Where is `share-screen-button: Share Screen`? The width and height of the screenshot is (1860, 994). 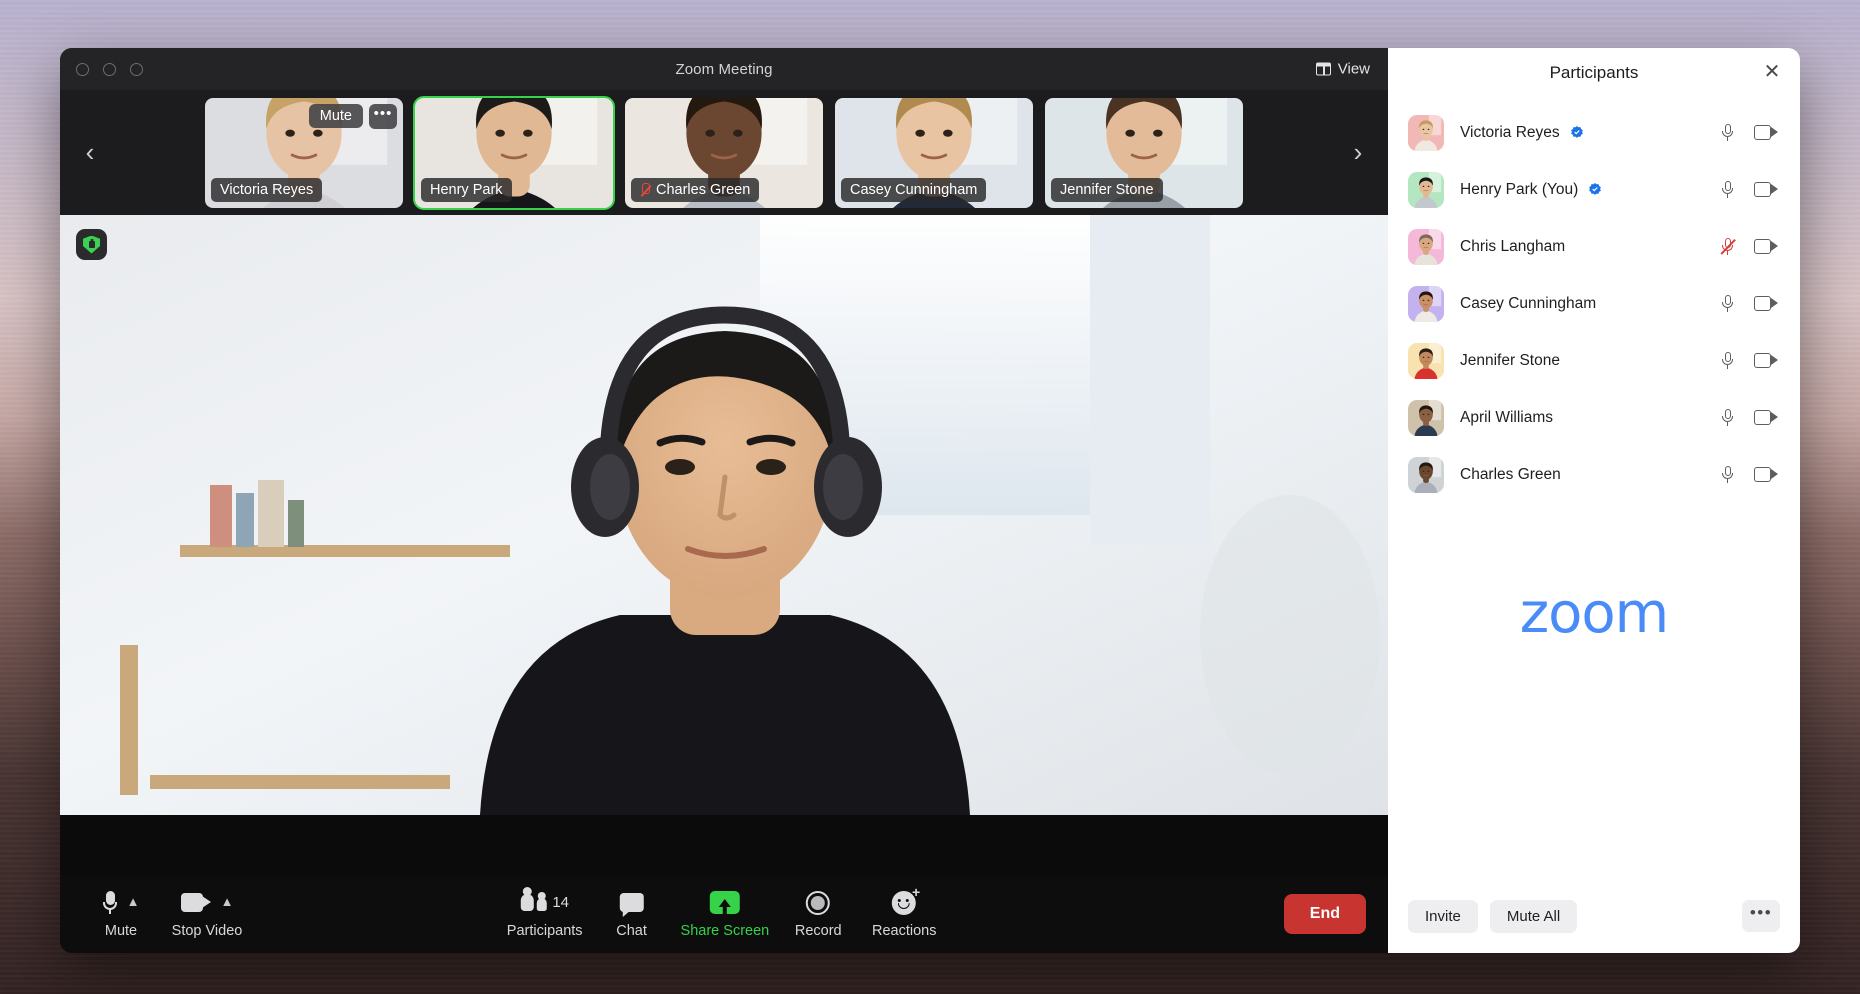
share-screen-button: Share Screen is located at coordinates (725, 914).